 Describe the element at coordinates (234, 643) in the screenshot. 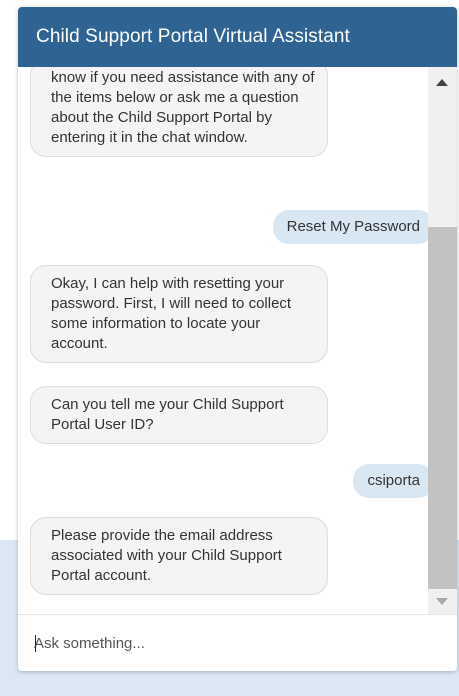

I see `ask-input` at that location.